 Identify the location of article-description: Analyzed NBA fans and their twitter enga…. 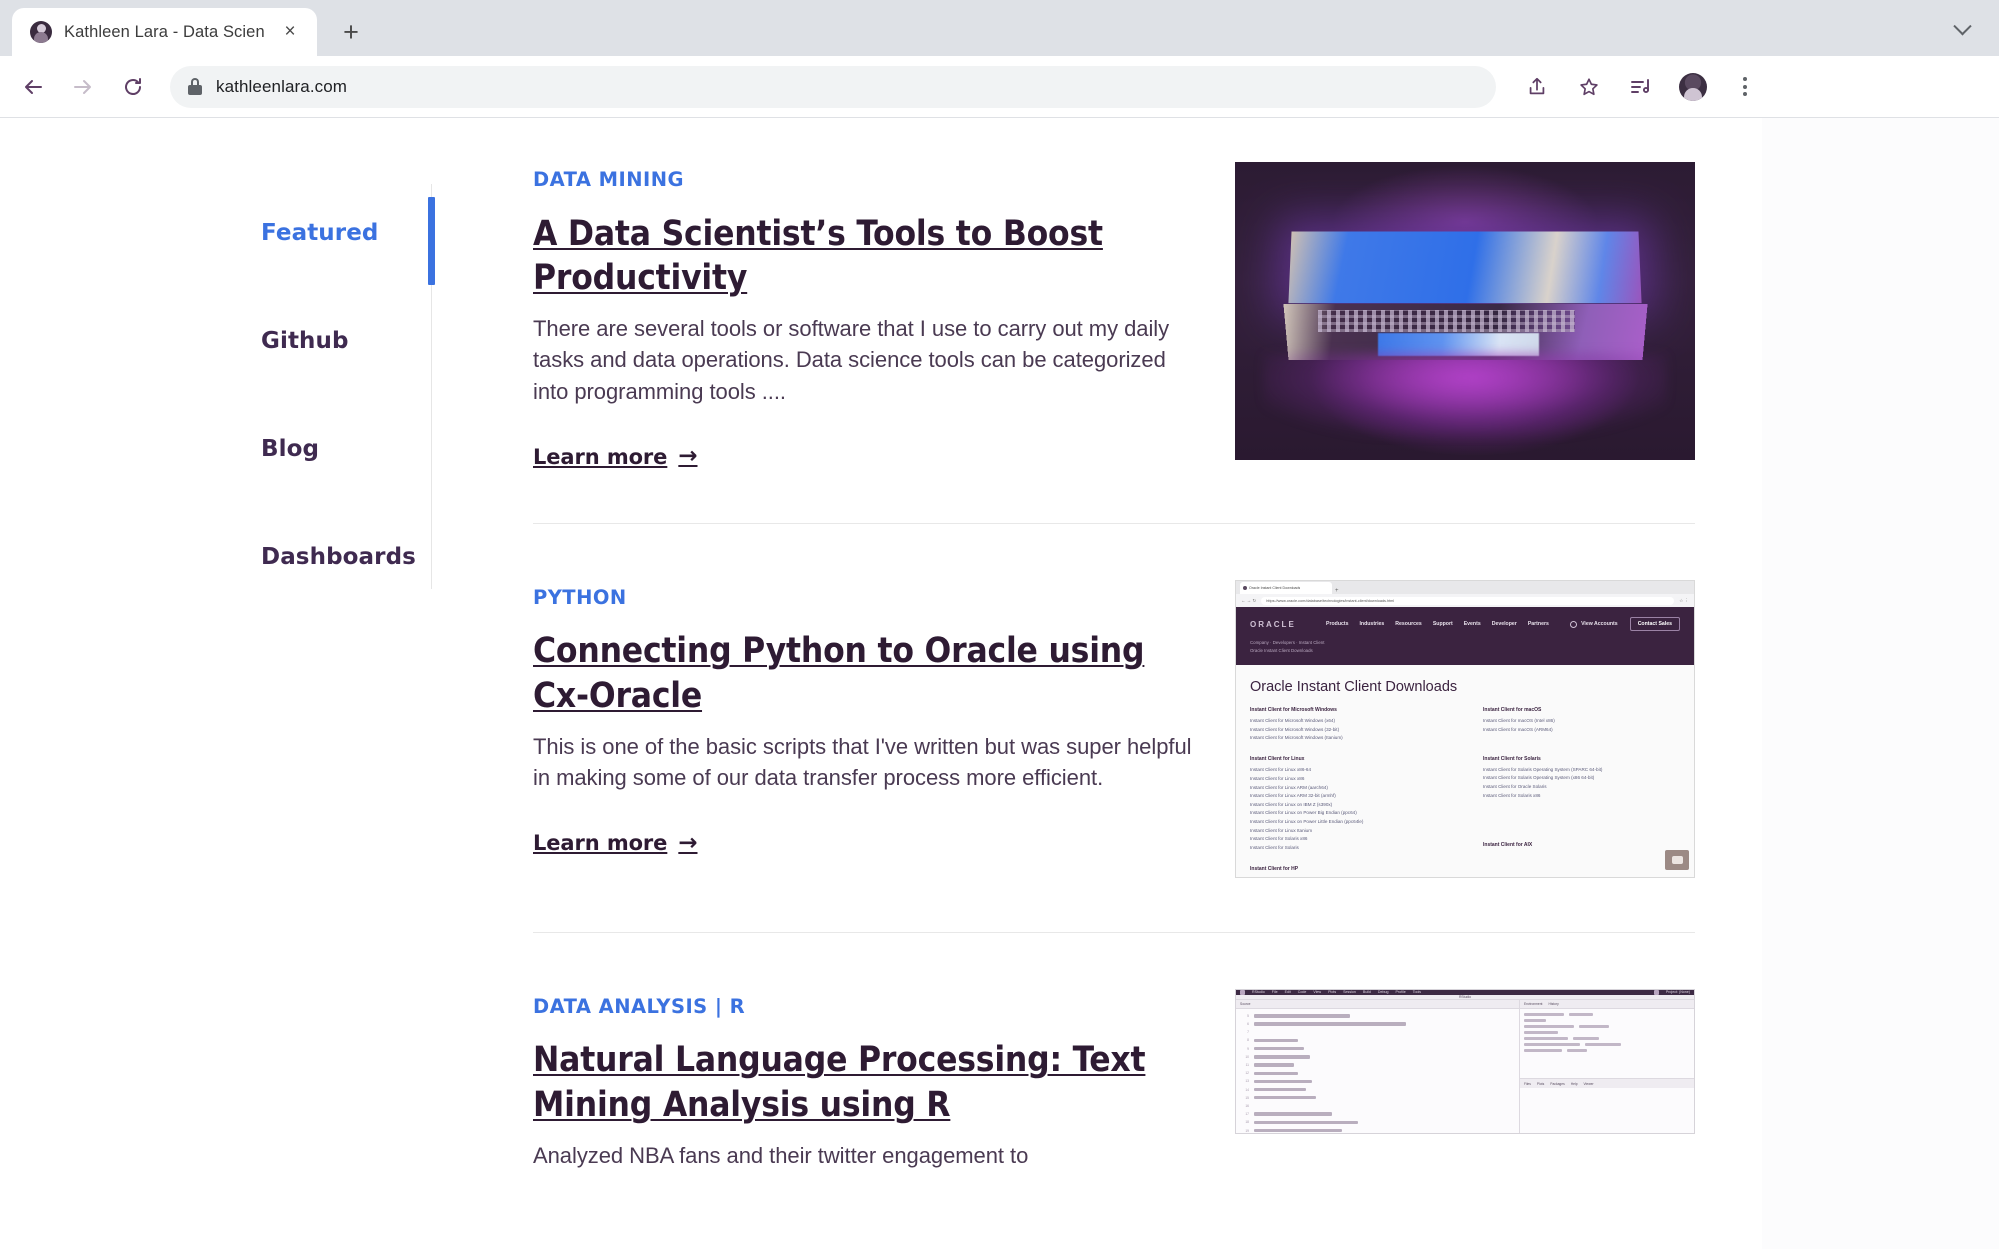
(781, 1155).